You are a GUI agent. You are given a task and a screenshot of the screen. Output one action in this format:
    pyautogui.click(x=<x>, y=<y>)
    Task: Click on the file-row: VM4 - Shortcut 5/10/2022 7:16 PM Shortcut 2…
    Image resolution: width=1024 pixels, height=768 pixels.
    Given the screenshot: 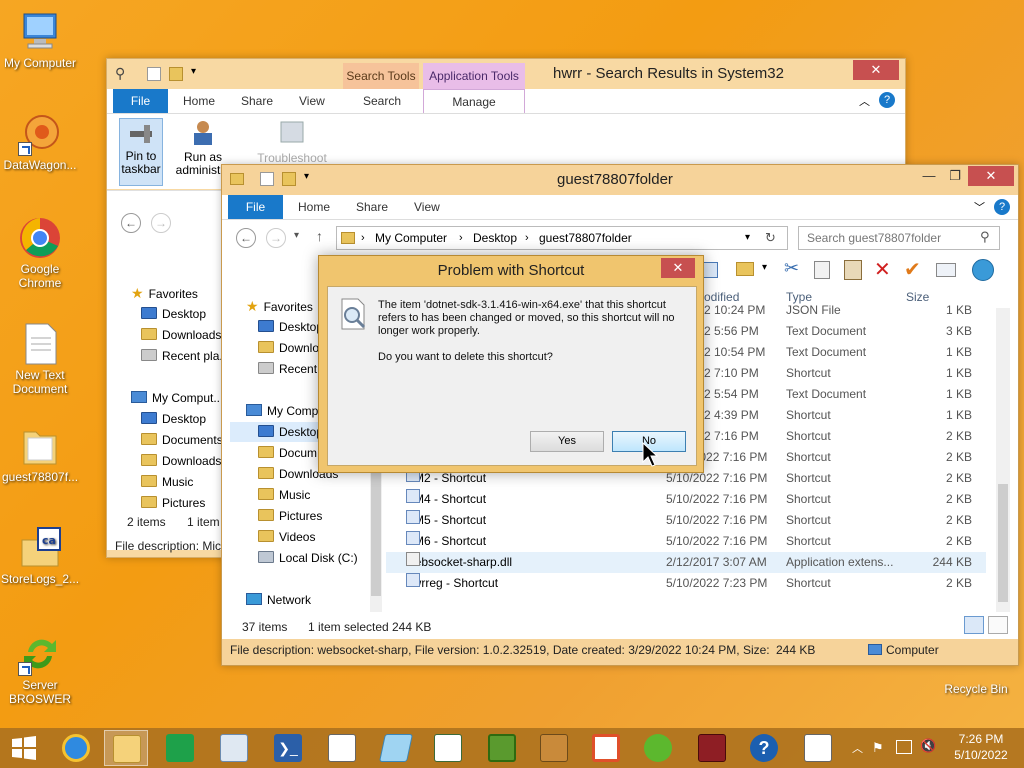 What is the action you would take?
    pyautogui.click(x=686, y=499)
    